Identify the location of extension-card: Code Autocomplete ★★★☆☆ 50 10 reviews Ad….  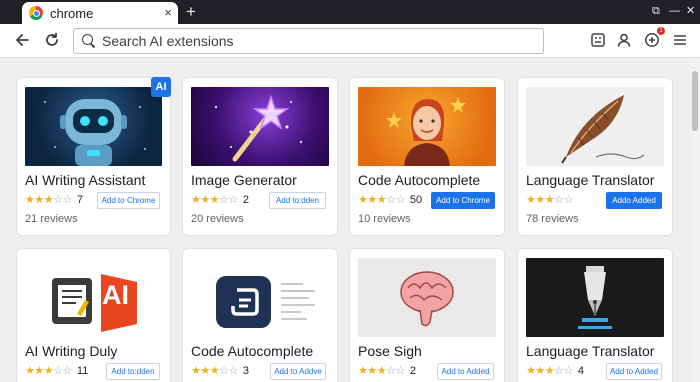
(427, 156).